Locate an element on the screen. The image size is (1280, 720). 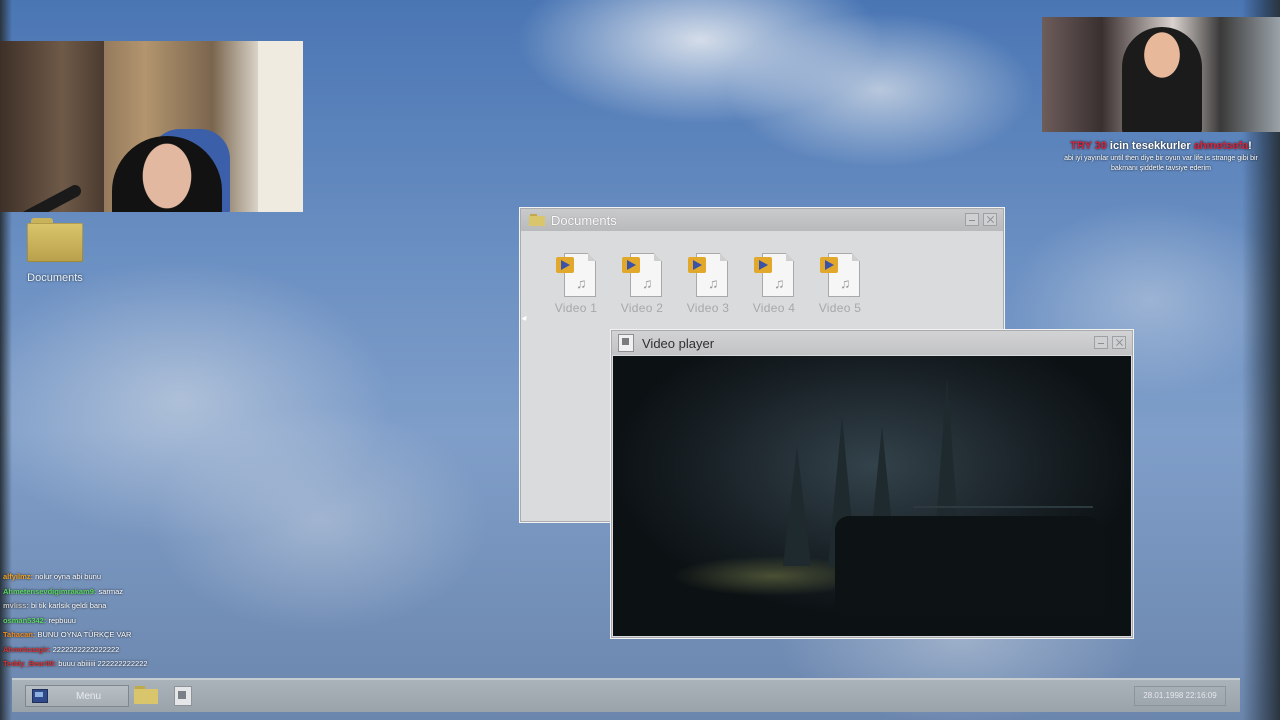
menu-label: Menu is located at coordinates (89, 696).